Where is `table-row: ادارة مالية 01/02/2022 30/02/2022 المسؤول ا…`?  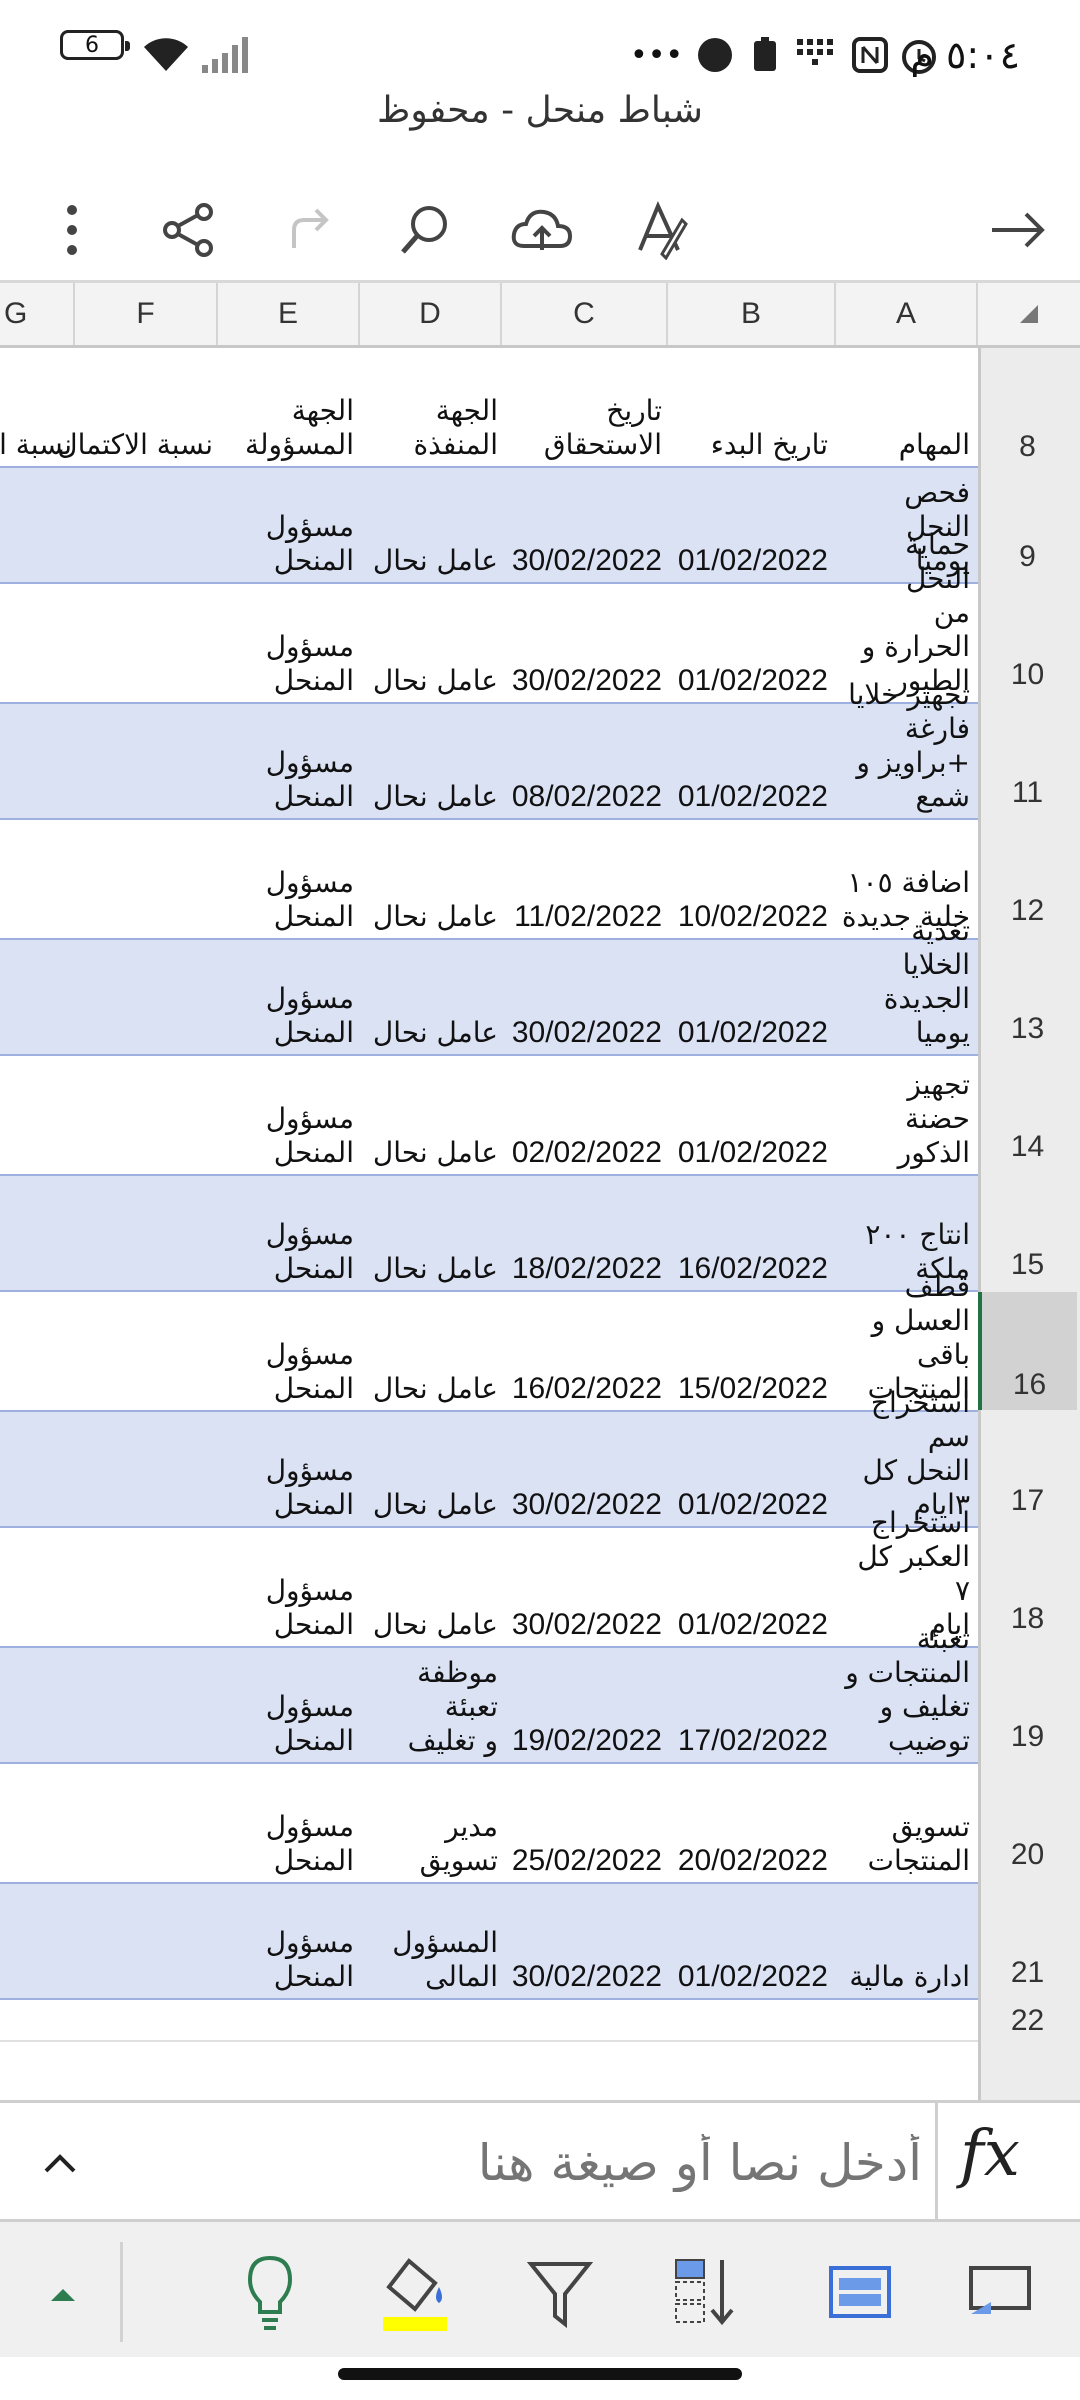
table-row: ادارة مالية 01/02/2022 30/02/2022 المسؤول ا… is located at coordinates (489, 1941).